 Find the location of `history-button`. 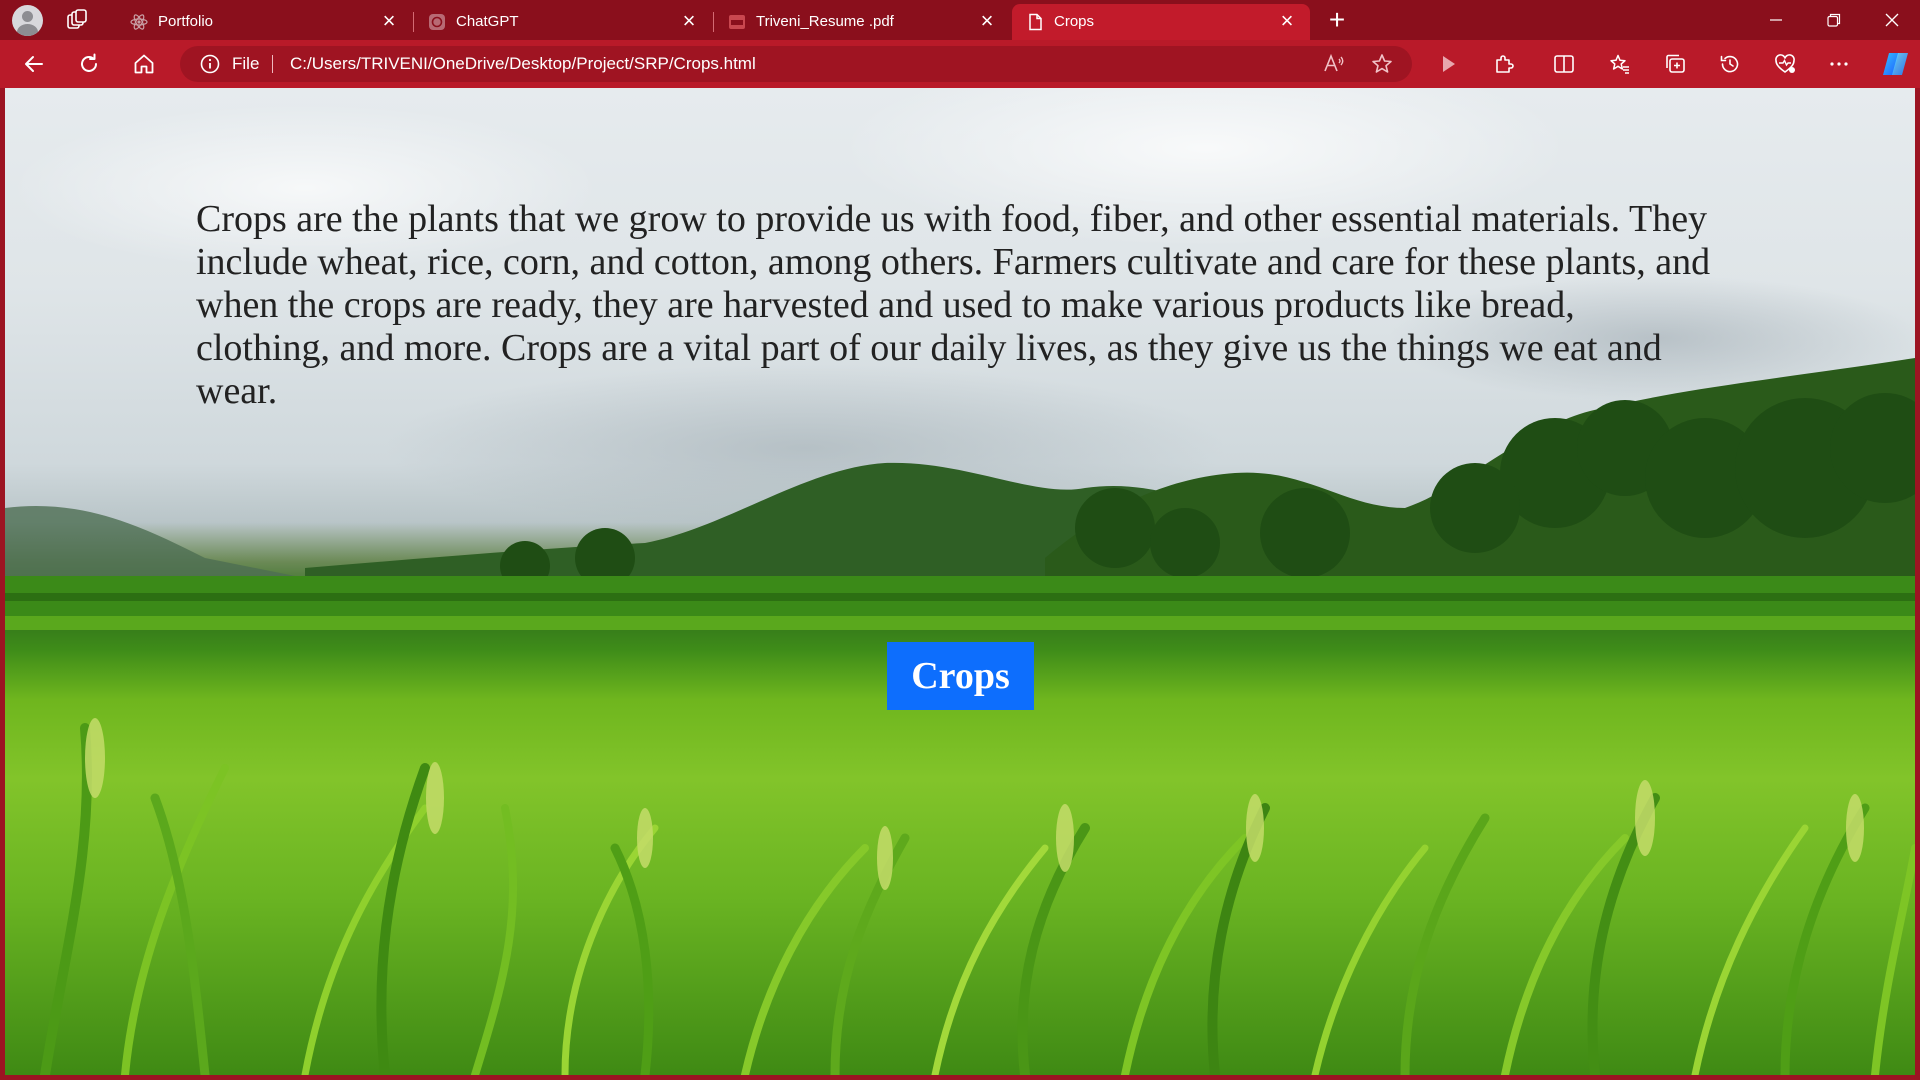

history-button is located at coordinates (1730, 64).